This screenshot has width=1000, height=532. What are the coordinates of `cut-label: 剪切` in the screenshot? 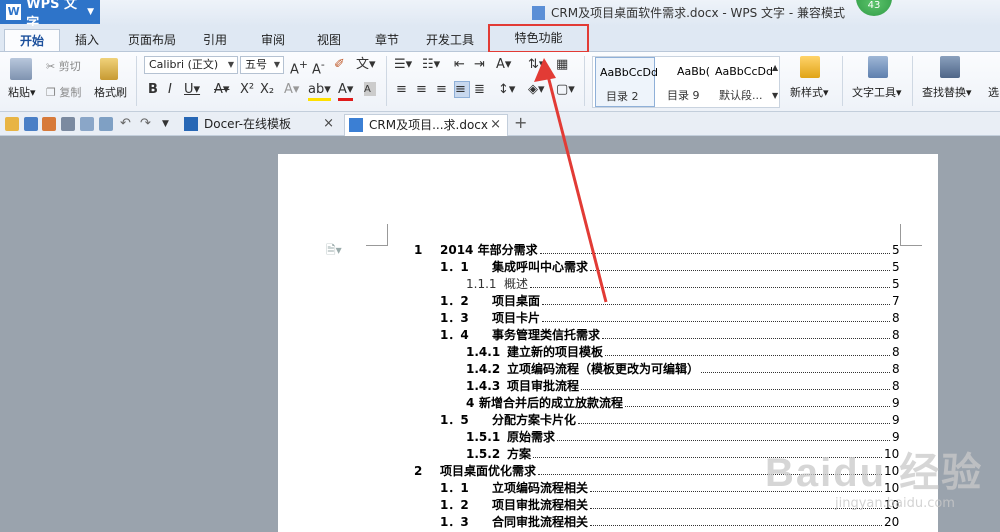 It's located at (69, 66).